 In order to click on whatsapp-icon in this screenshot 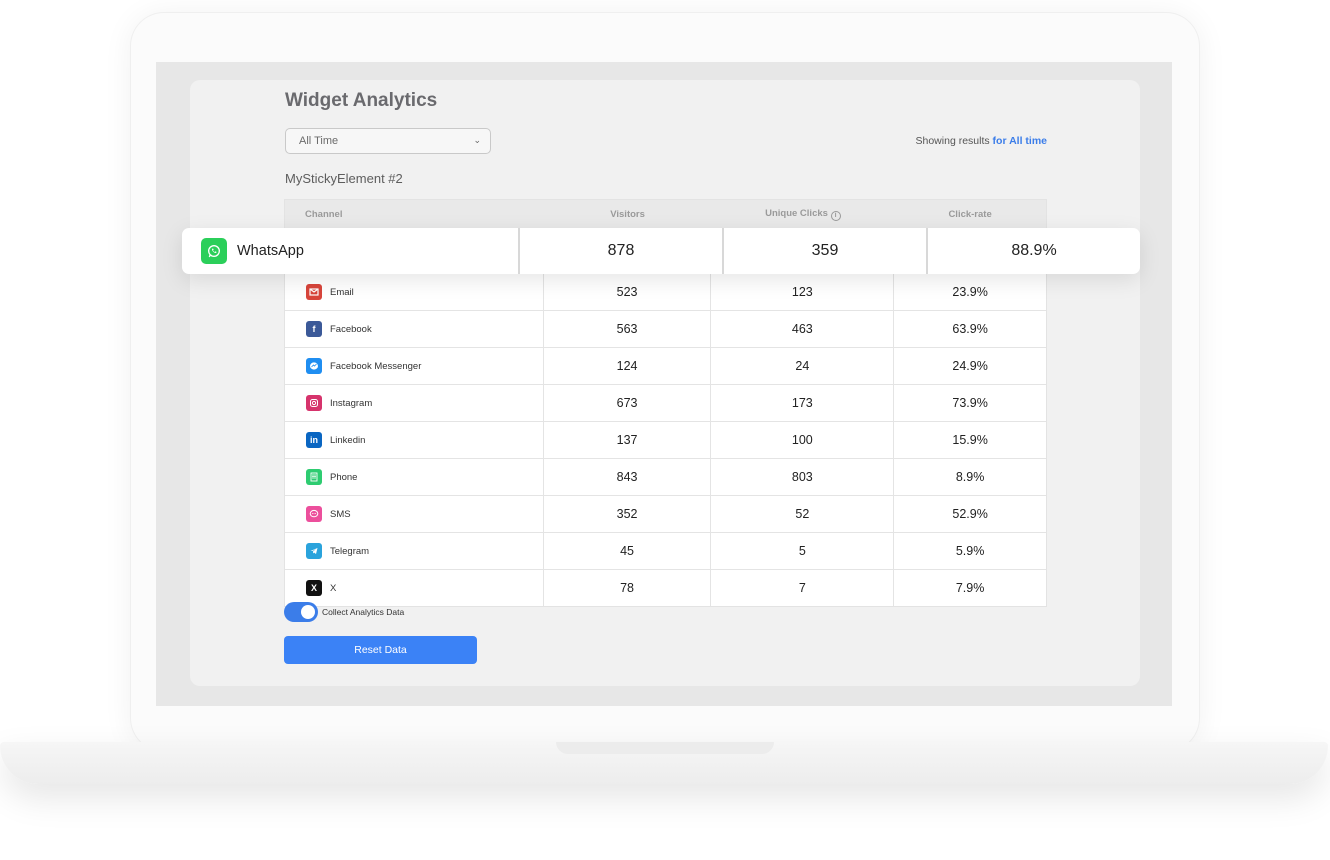, I will do `click(214, 251)`.